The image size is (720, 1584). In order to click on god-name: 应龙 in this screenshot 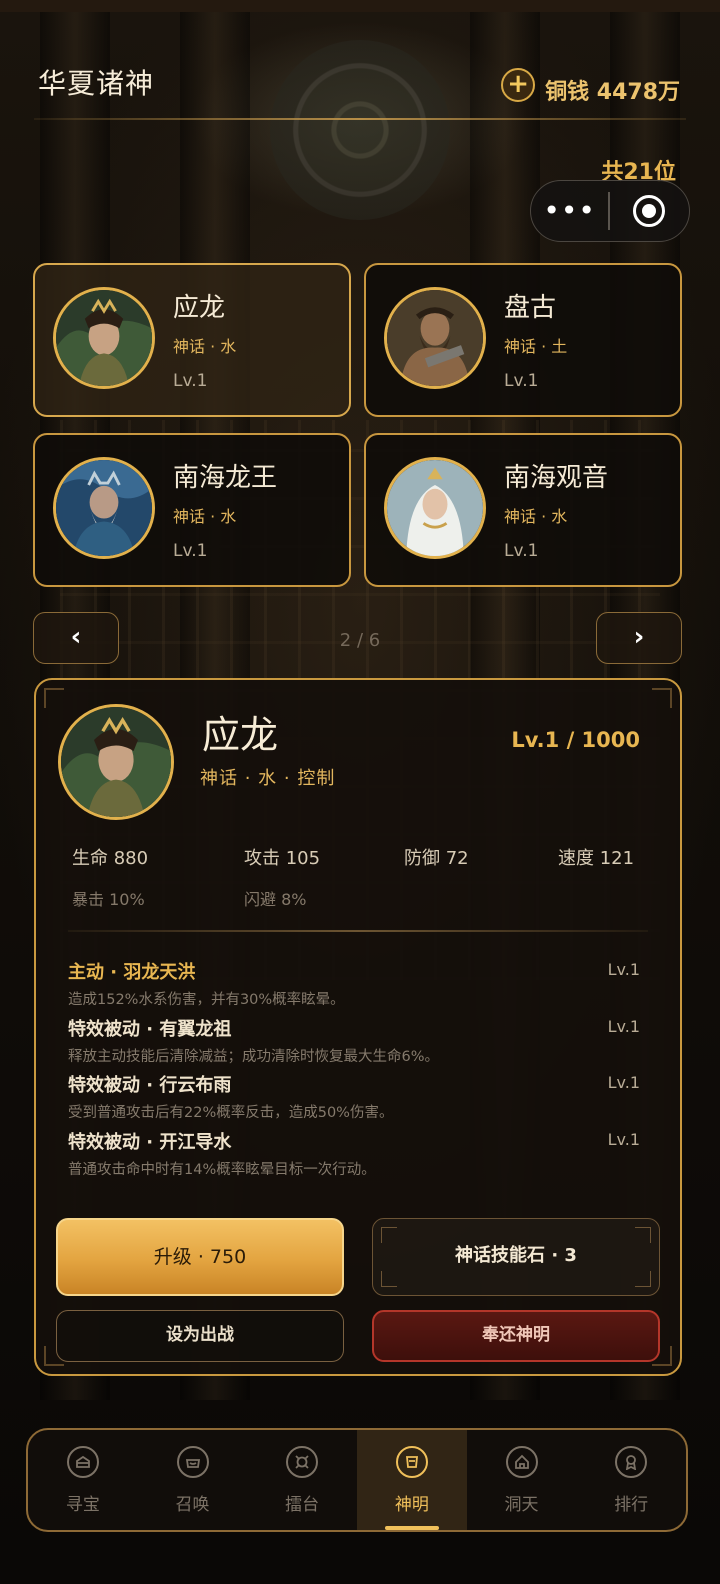, I will do `click(199, 308)`.